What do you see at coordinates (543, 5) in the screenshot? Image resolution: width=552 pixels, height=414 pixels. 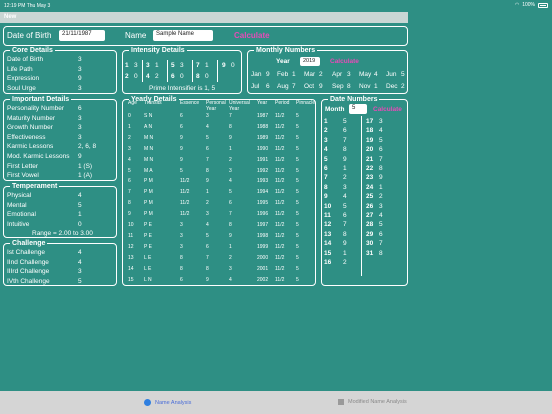 I see `battery-icon` at bounding box center [543, 5].